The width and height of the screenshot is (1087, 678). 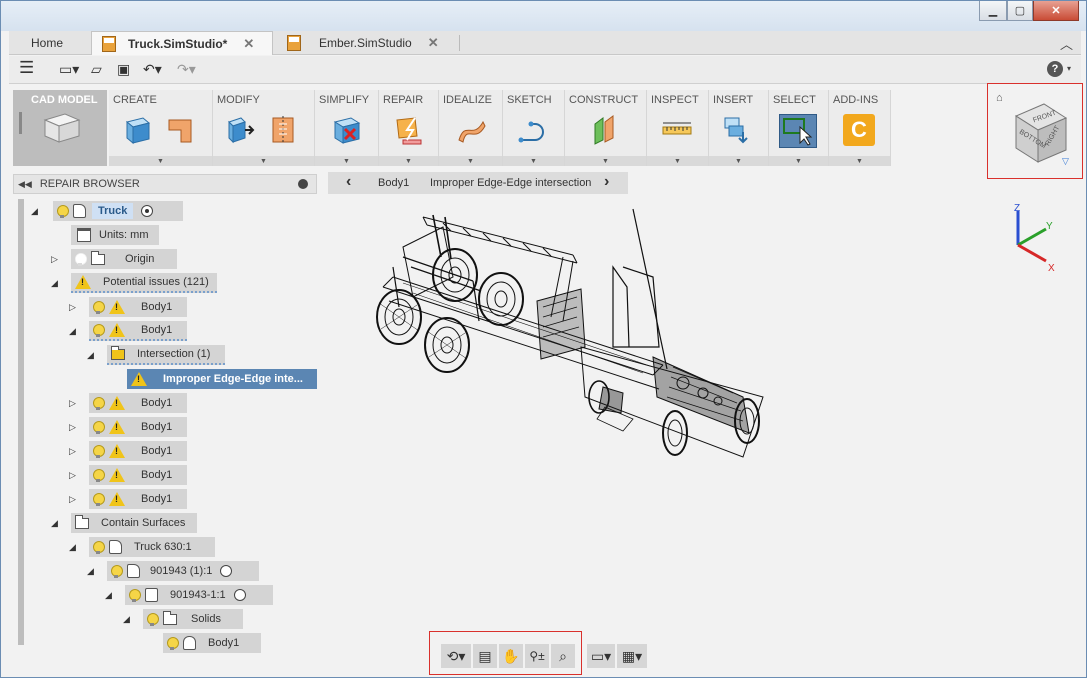 What do you see at coordinates (183, 571) in the screenshot?
I see `tree-row: 901943 (1):1` at bounding box center [183, 571].